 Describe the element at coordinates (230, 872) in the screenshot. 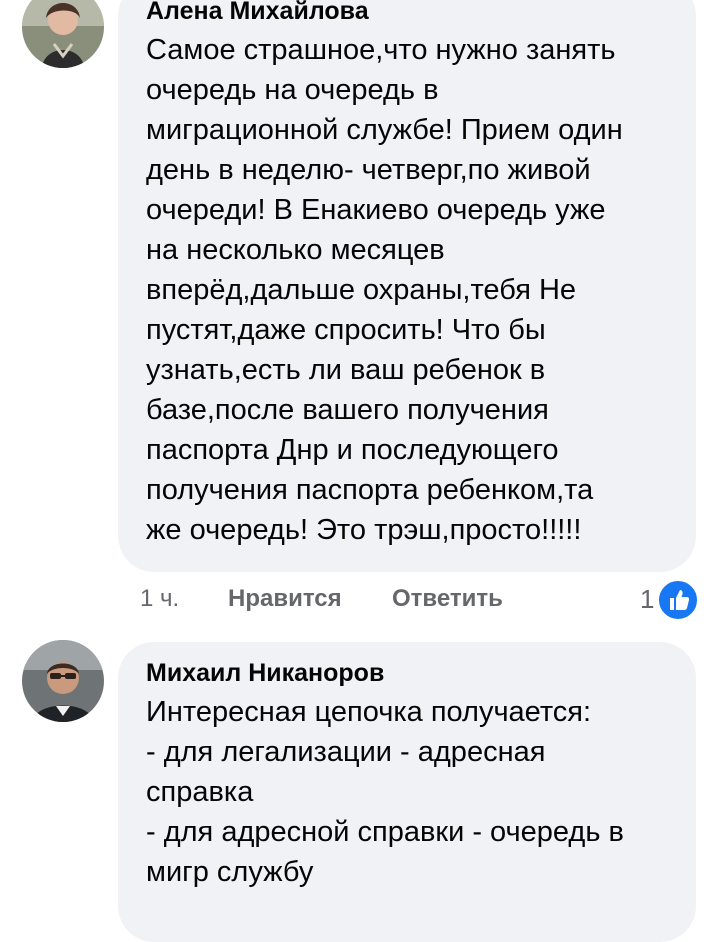

I see `comment-text-line: мигр службу` at that location.